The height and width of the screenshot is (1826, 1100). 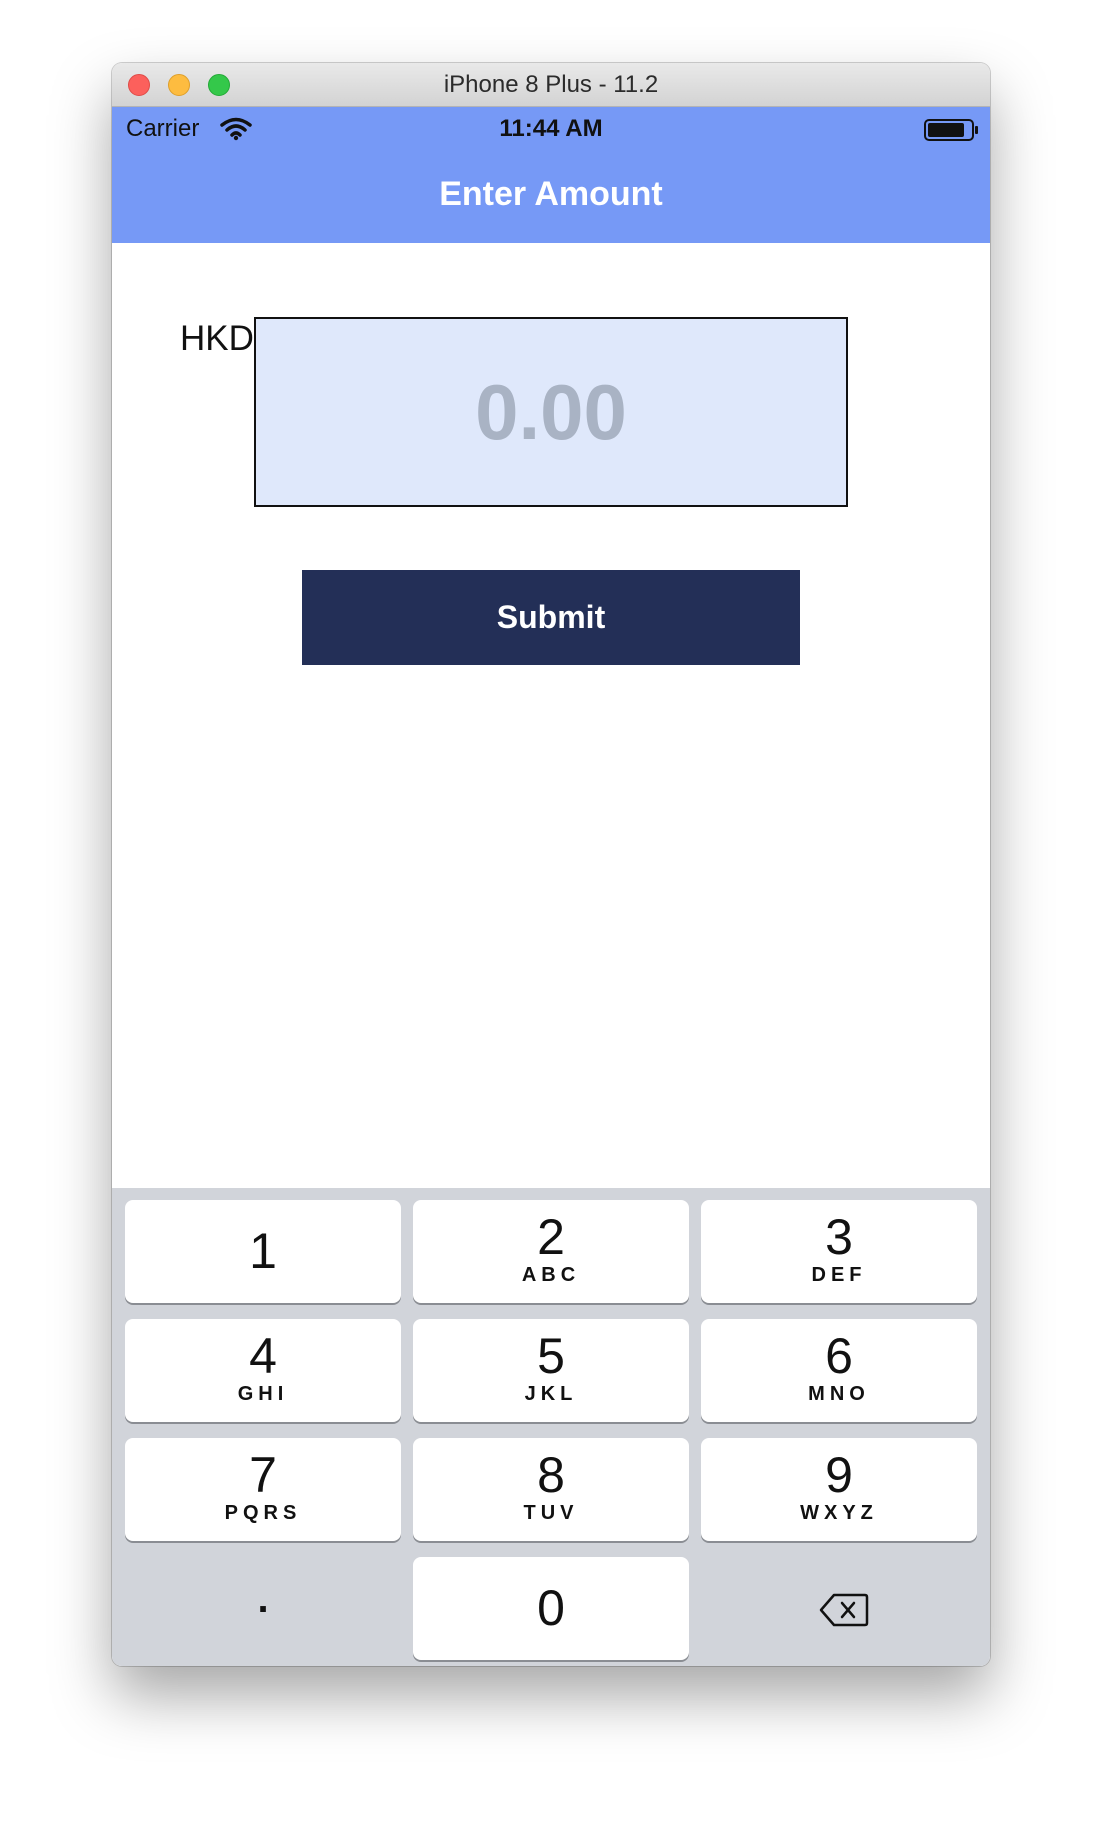 I want to click on key-decimal-point: ., so click(x=263, y=1608).